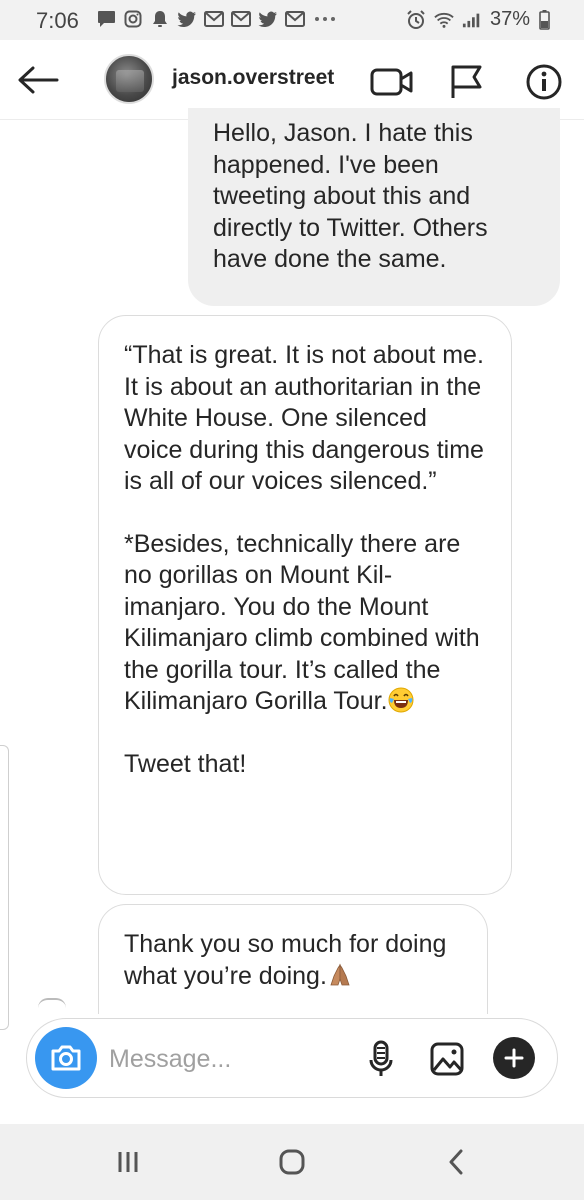 The width and height of the screenshot is (584, 1200). I want to click on notification-icons, so click(217, 19).